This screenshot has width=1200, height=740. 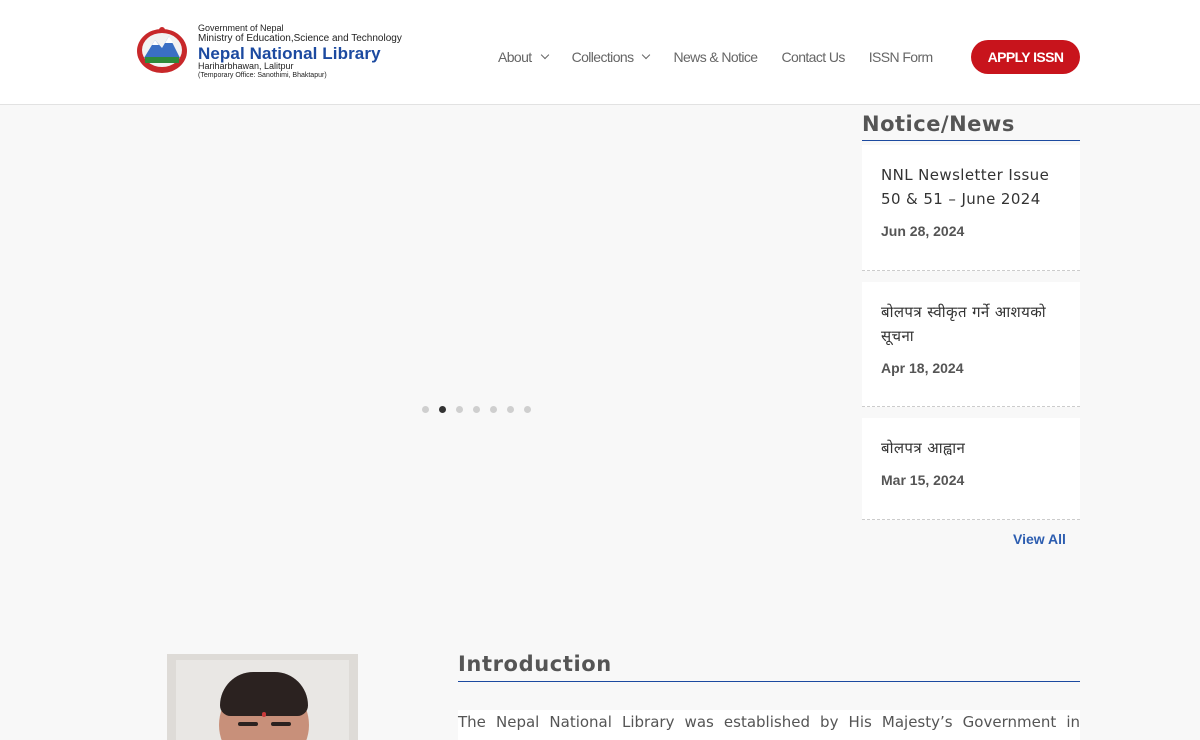 I want to click on nav-item-label: News & Notice, so click(x=715, y=57).